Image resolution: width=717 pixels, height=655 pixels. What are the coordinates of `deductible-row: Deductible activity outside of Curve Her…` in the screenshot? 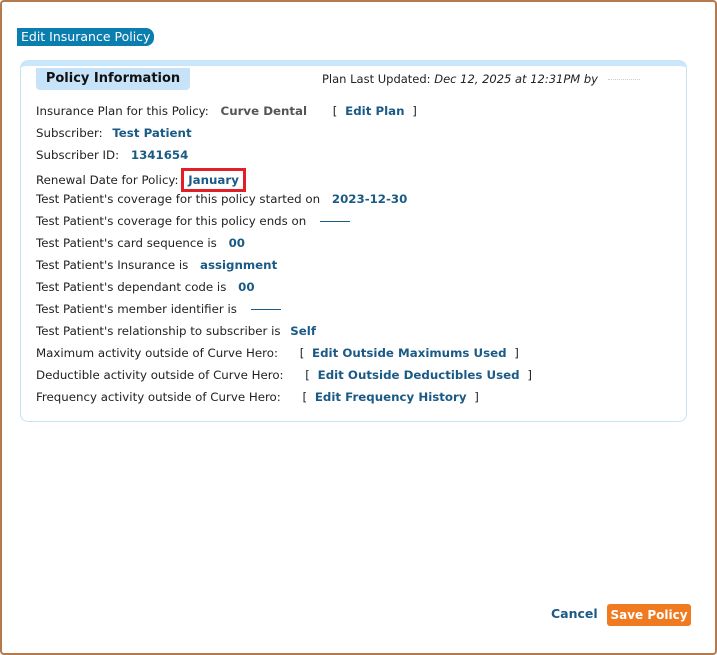 It's located at (284, 375).